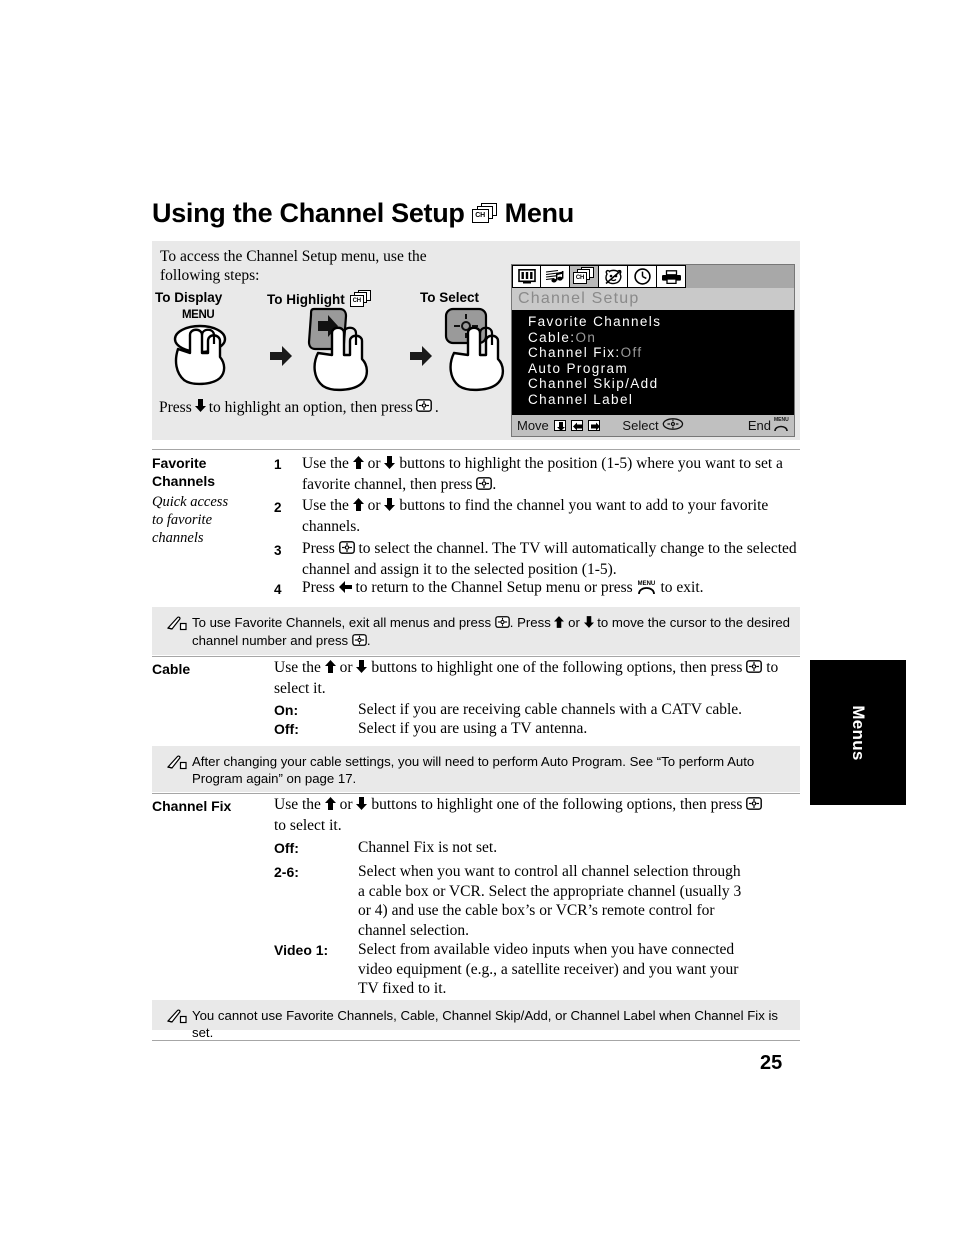 This screenshot has height=1235, width=954. What do you see at coordinates (671, 276) in the screenshot?
I see `setup-icon` at bounding box center [671, 276].